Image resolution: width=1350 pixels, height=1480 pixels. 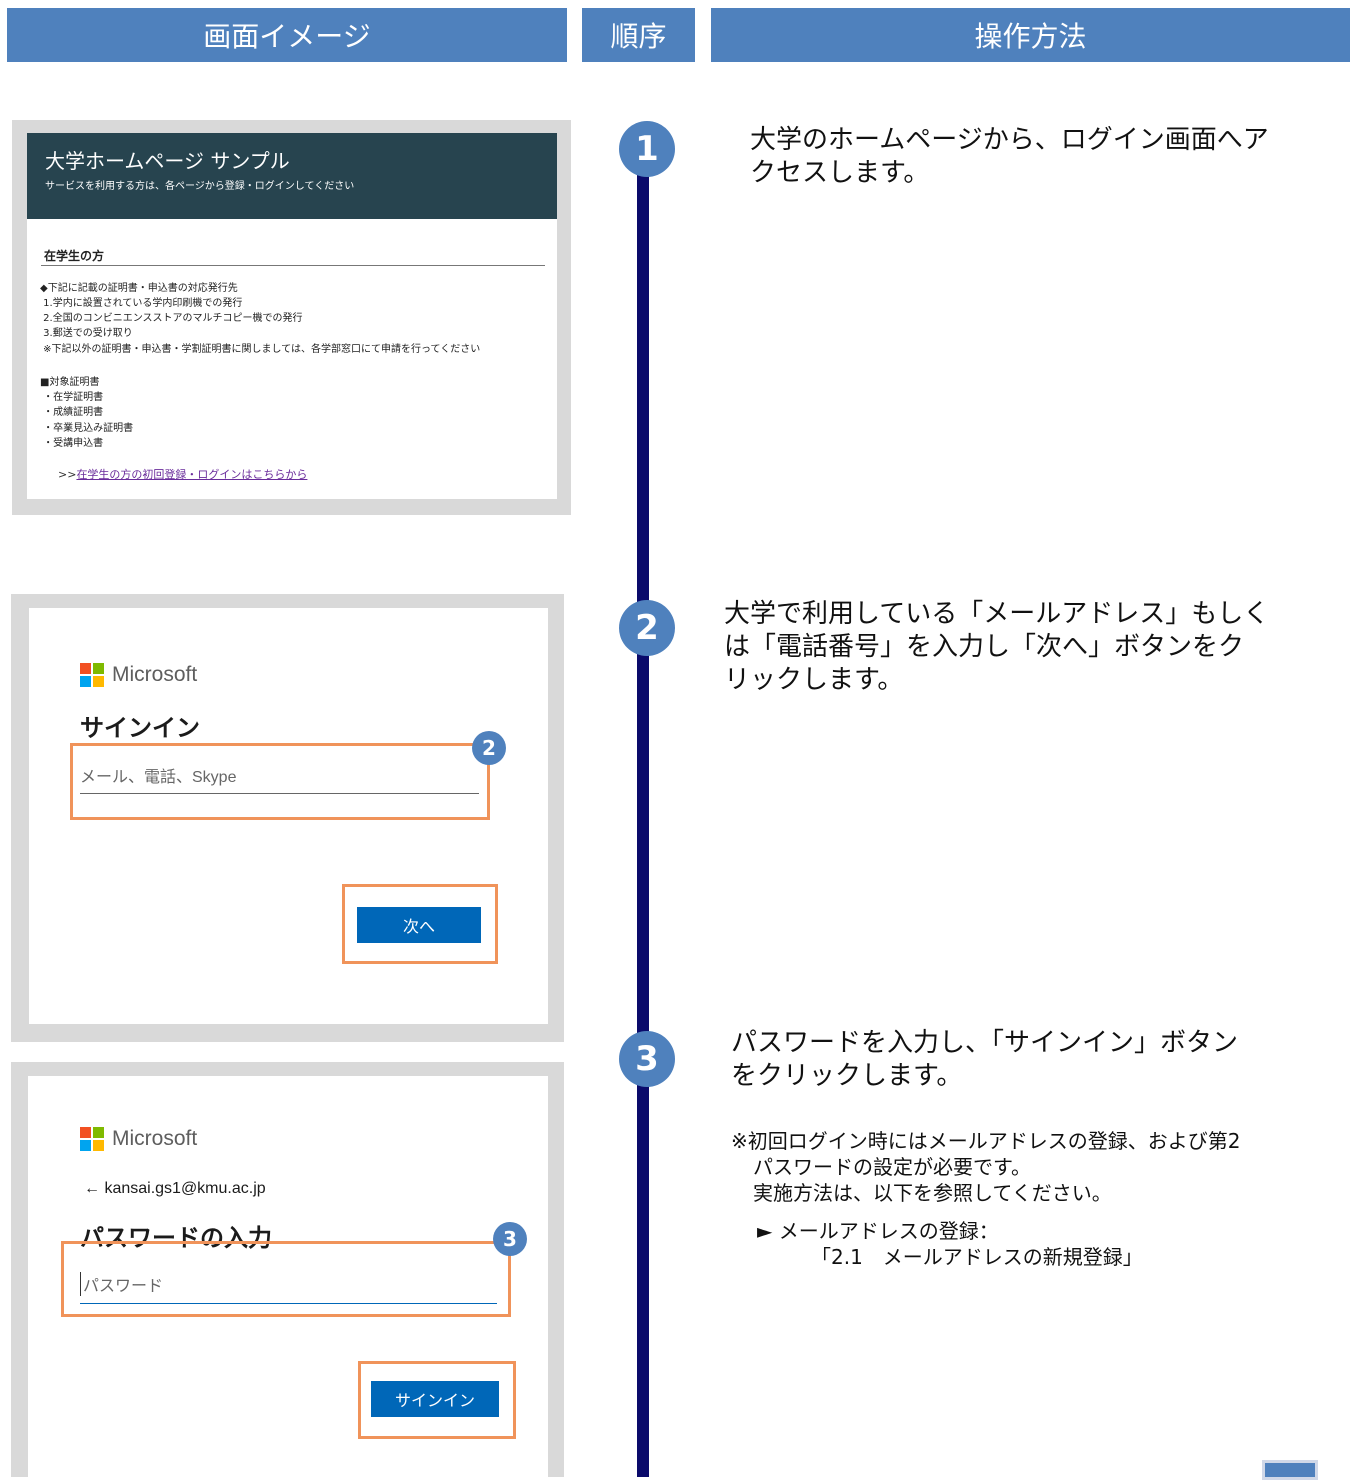 I want to click on info-line: ■対象証明書, so click(x=70, y=382).